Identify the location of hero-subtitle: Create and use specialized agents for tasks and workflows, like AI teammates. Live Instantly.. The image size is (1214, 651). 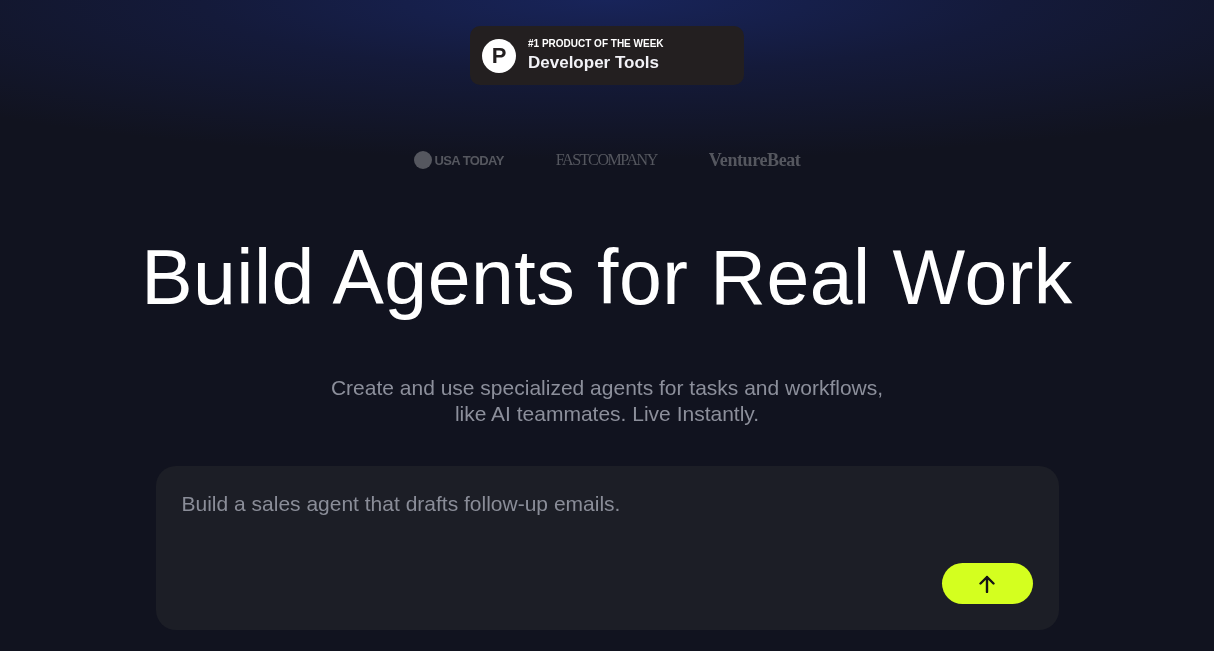
(607, 401).